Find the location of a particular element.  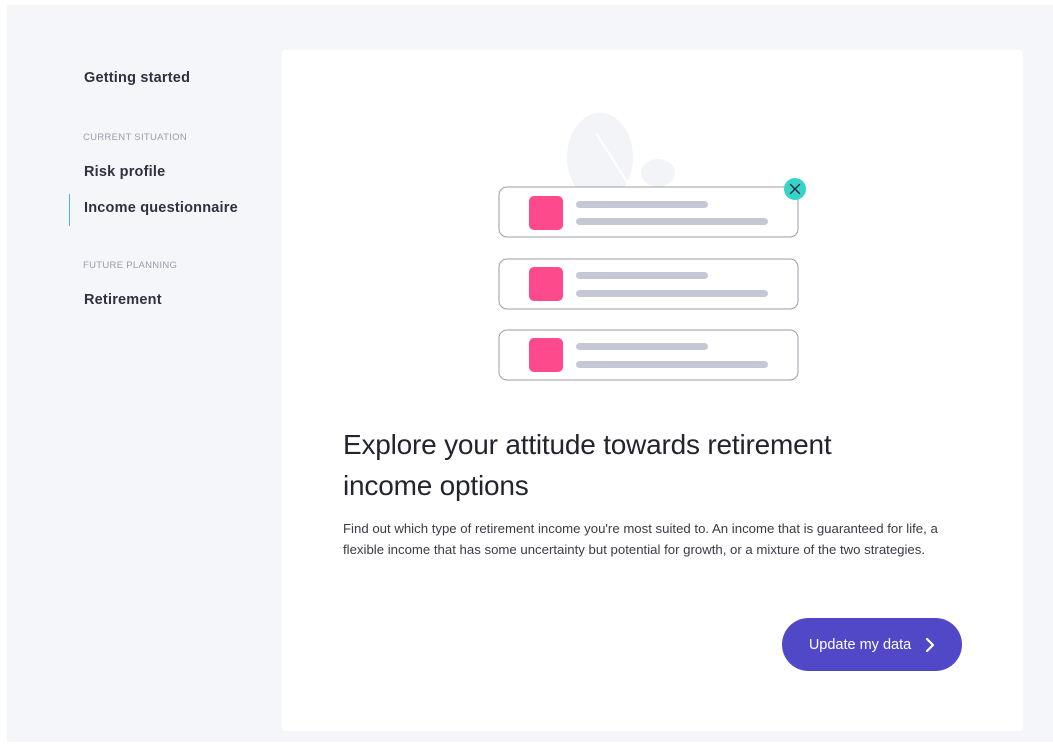

active-indicator is located at coordinates (69, 210).